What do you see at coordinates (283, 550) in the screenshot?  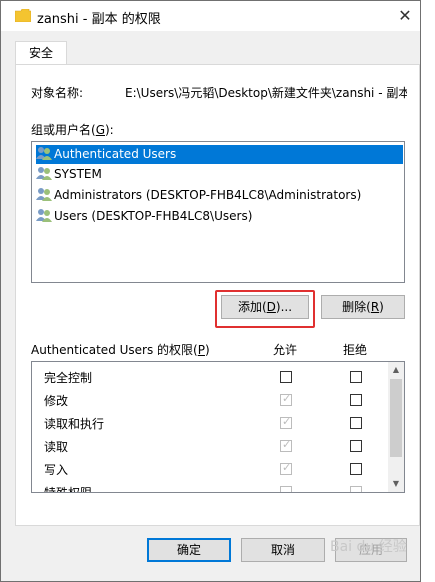 I see `cancel-button: 取消` at bounding box center [283, 550].